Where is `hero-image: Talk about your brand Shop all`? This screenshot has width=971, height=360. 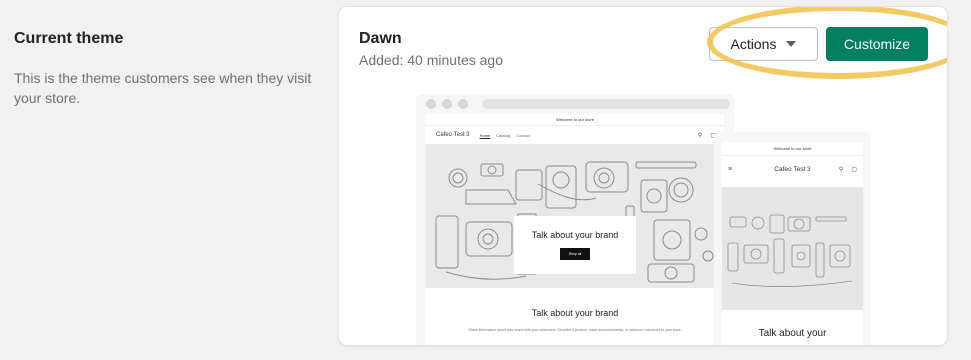 hero-image: Talk about your brand Shop all is located at coordinates (575, 216).